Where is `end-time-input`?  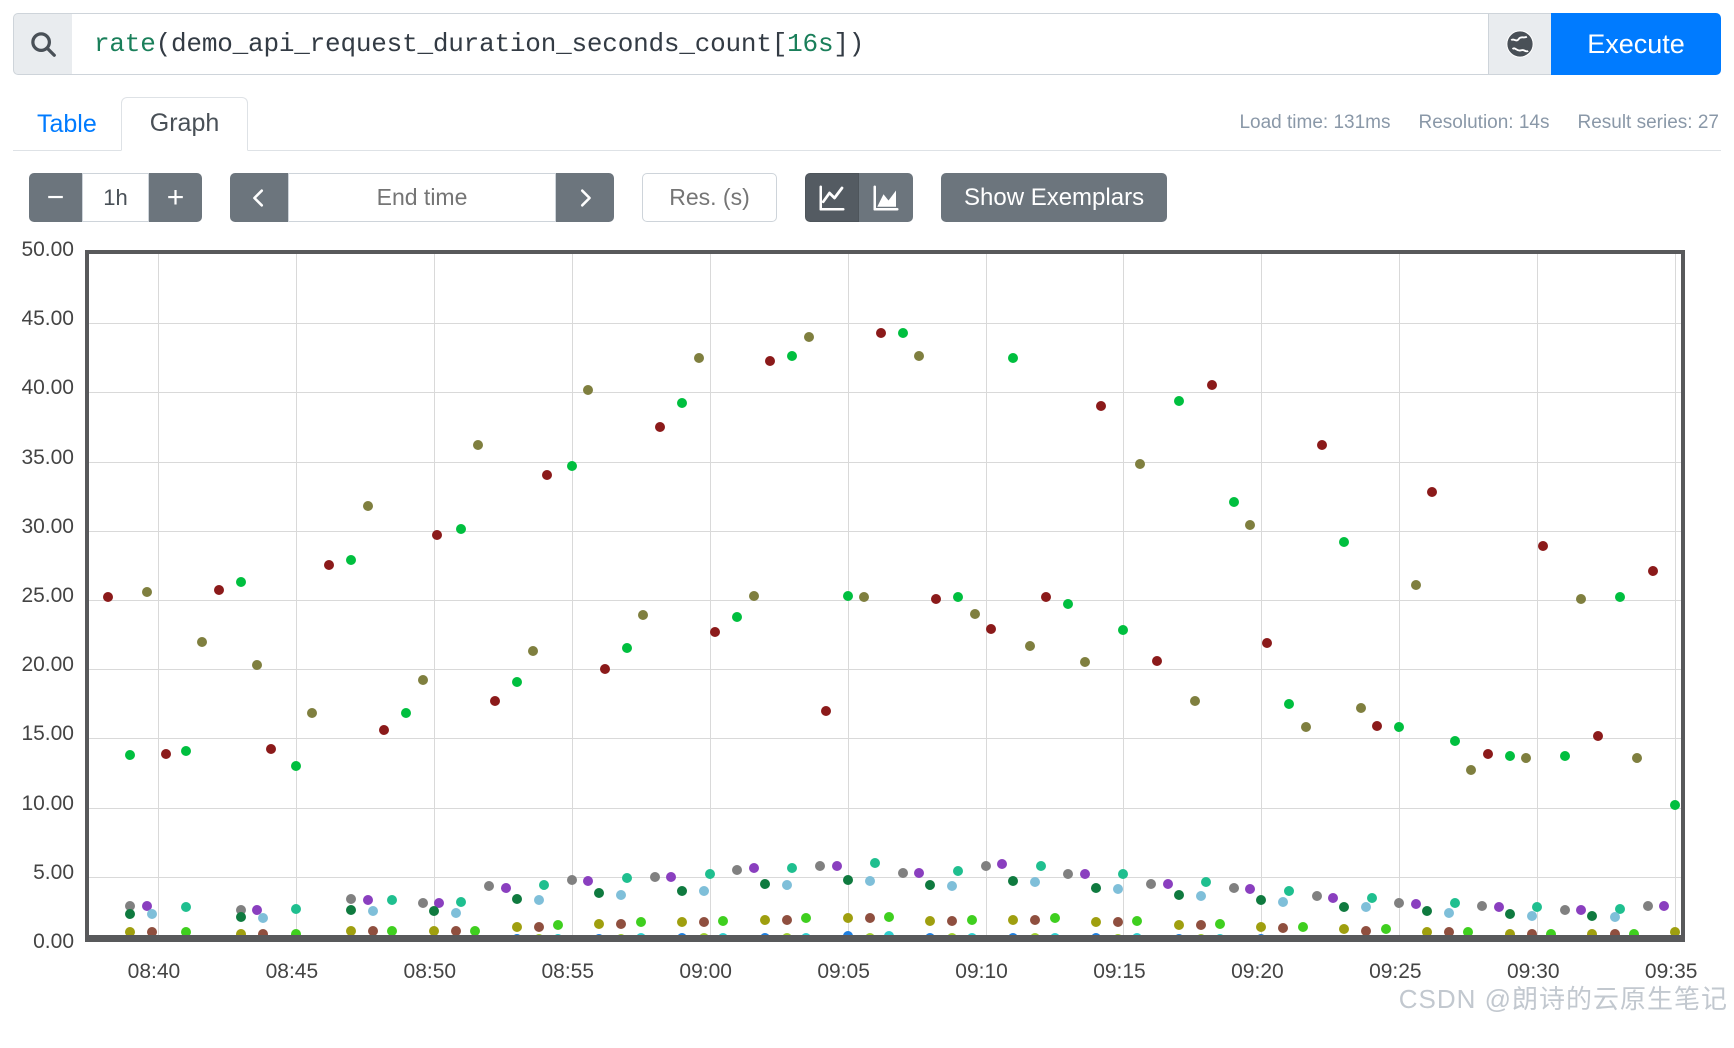
end-time-input is located at coordinates (422, 197).